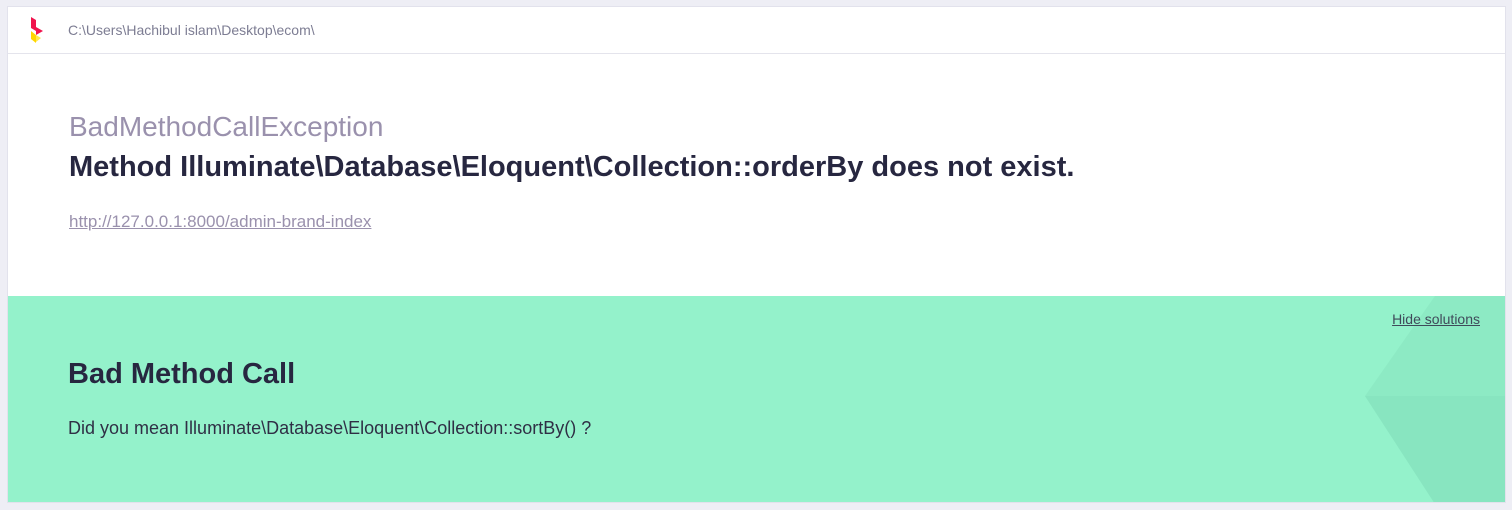 This screenshot has width=1512, height=510. I want to click on solution-title: Bad Method Call, so click(182, 374).